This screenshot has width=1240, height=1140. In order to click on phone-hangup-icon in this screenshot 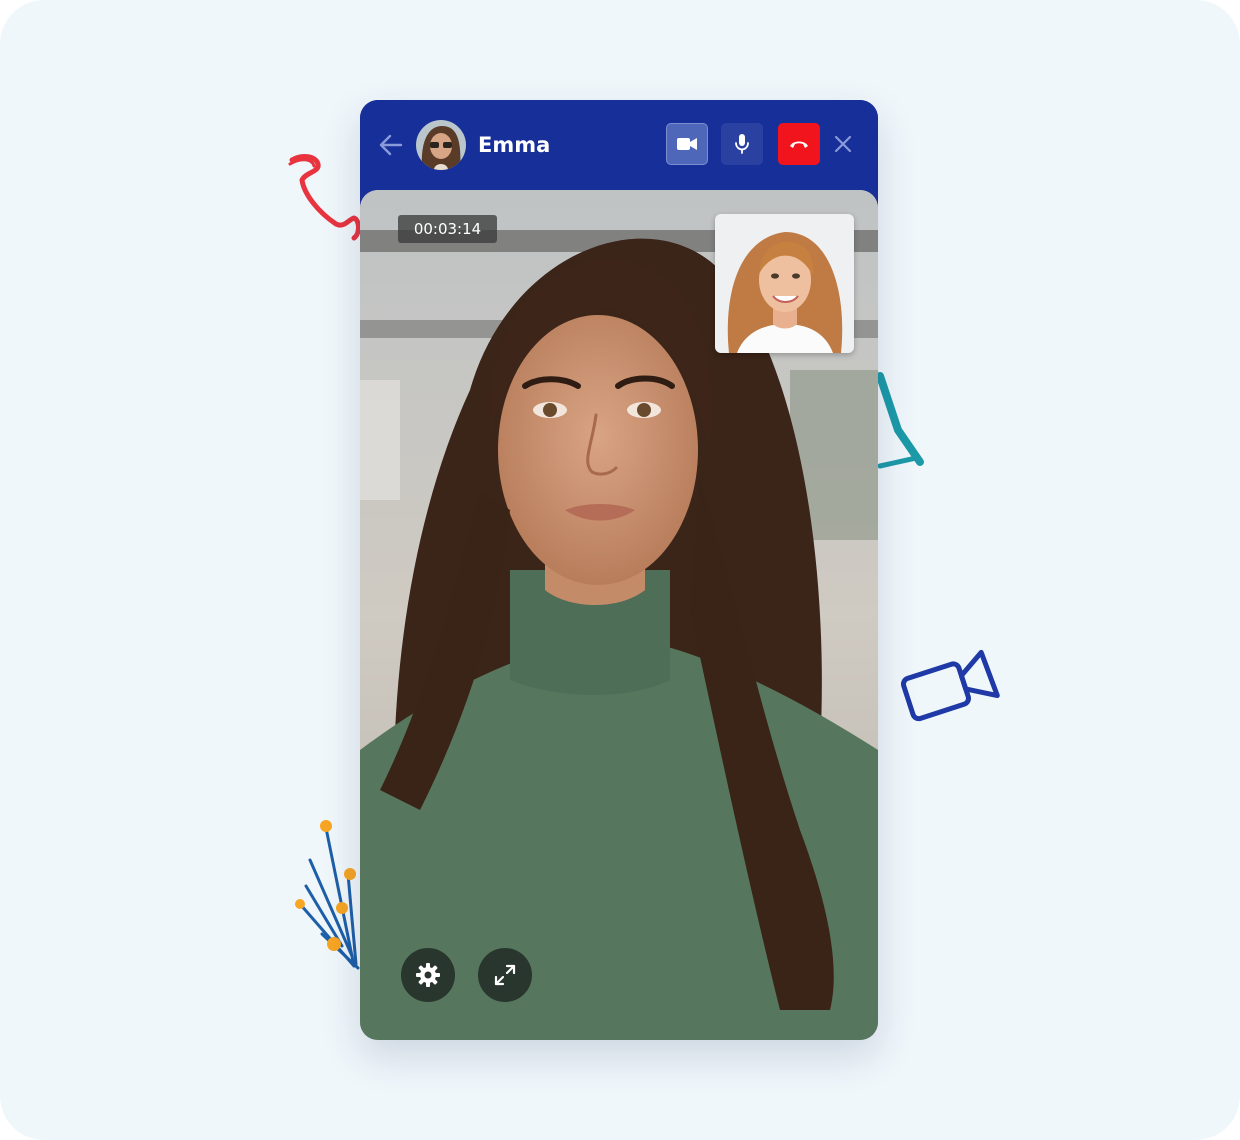, I will do `click(799, 144)`.